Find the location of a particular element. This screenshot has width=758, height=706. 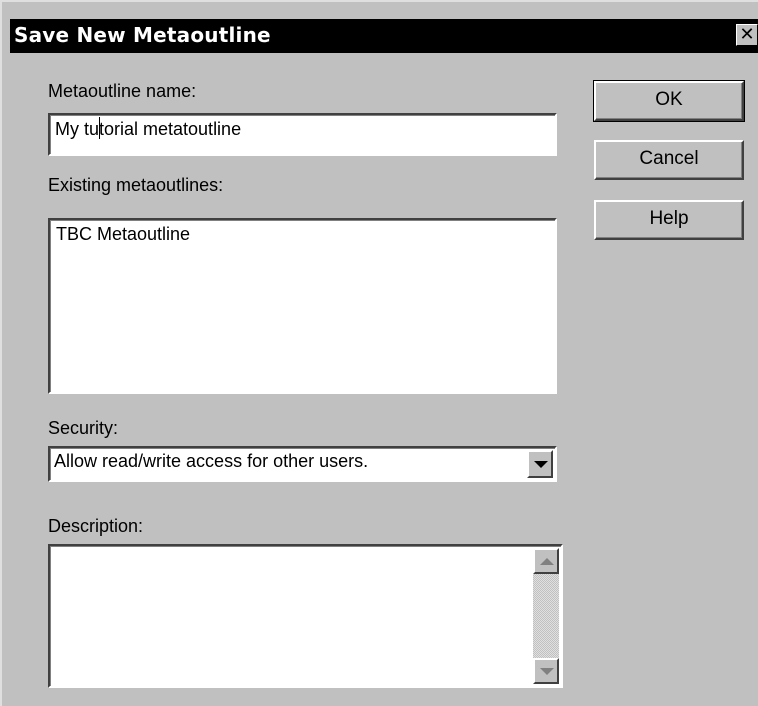

close-icon: ✕ is located at coordinates (747, 34).